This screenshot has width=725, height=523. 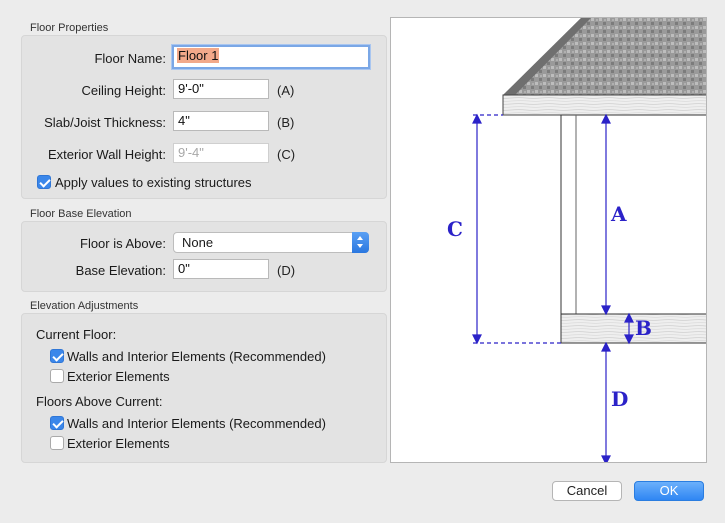 What do you see at coordinates (221, 269) in the screenshot?
I see `base-elevation-input: 0"` at bounding box center [221, 269].